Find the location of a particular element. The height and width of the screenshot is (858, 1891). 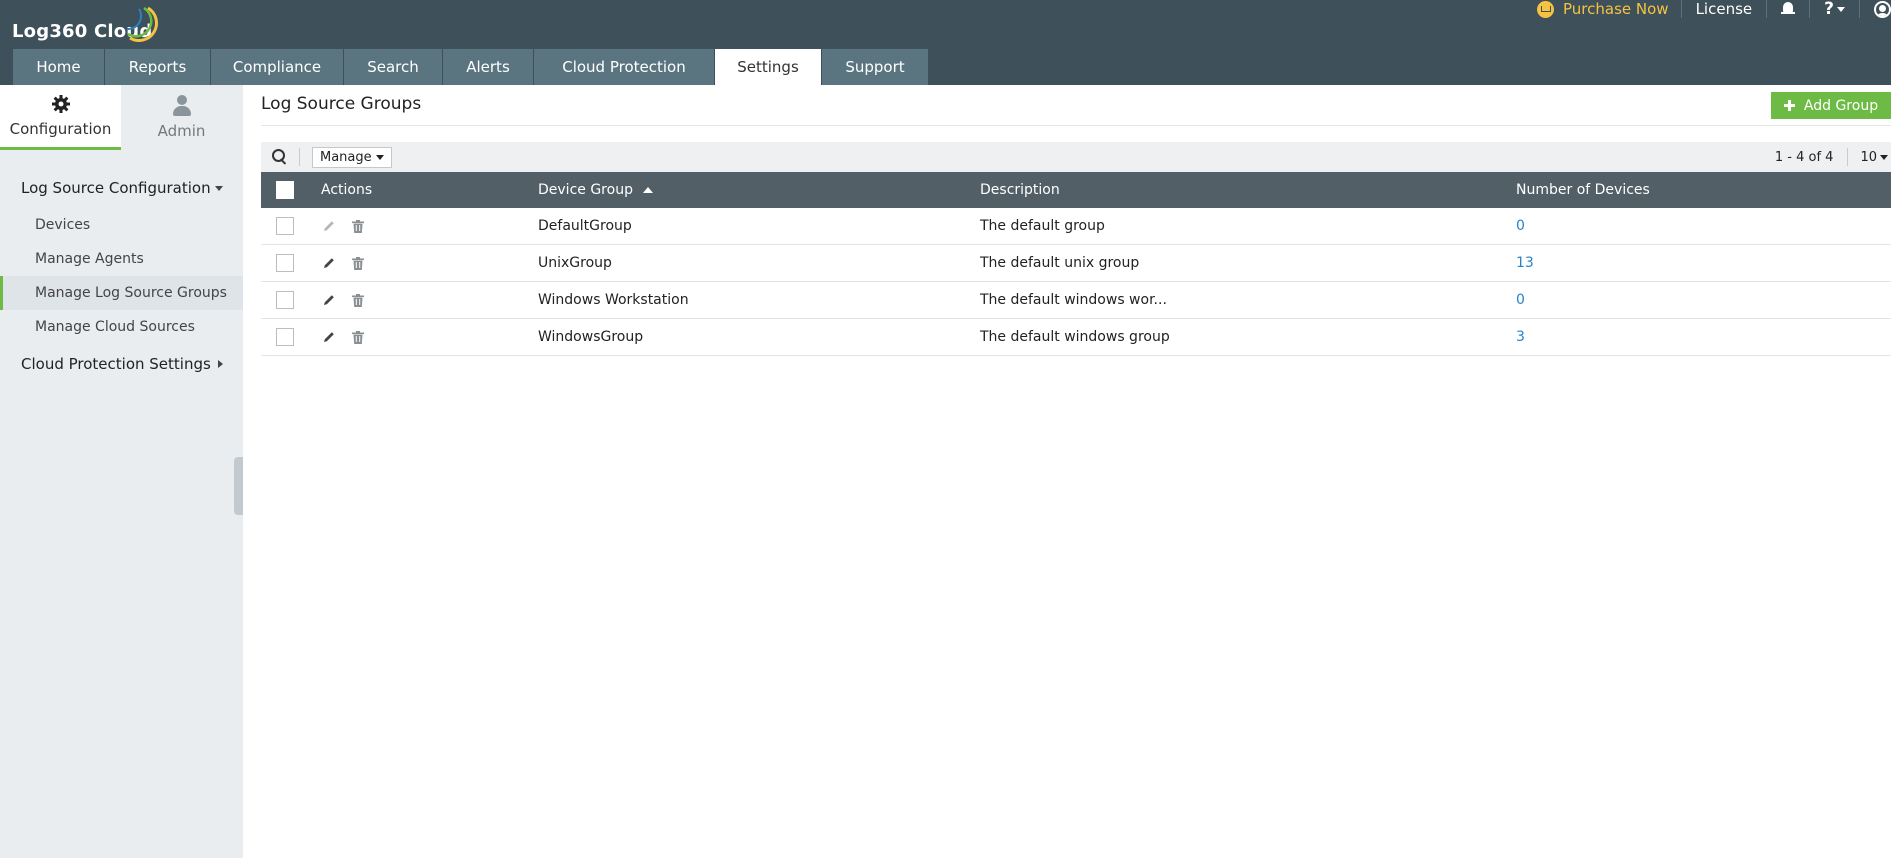

device-count-link: 3 is located at coordinates (1520, 337).